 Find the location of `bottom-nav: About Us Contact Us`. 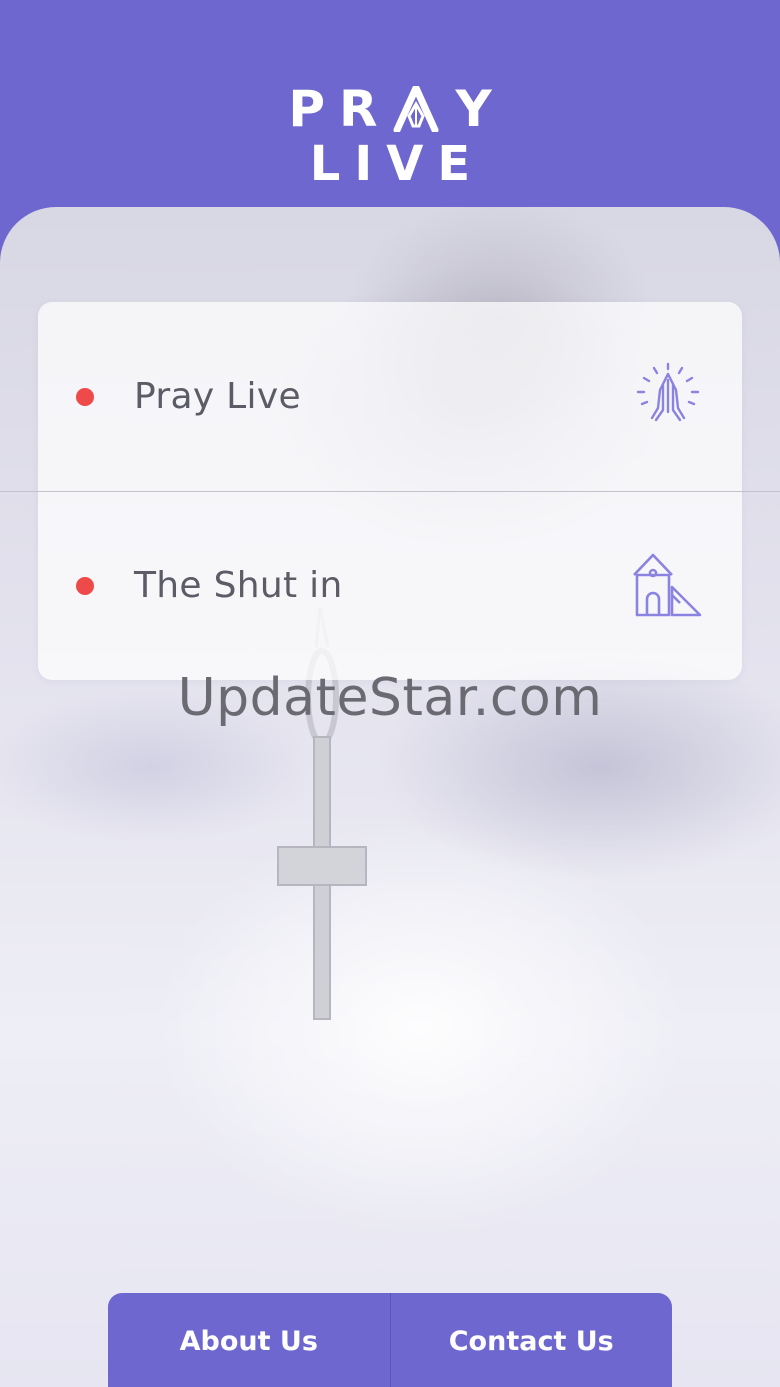

bottom-nav: About Us Contact Us is located at coordinates (390, 1340).